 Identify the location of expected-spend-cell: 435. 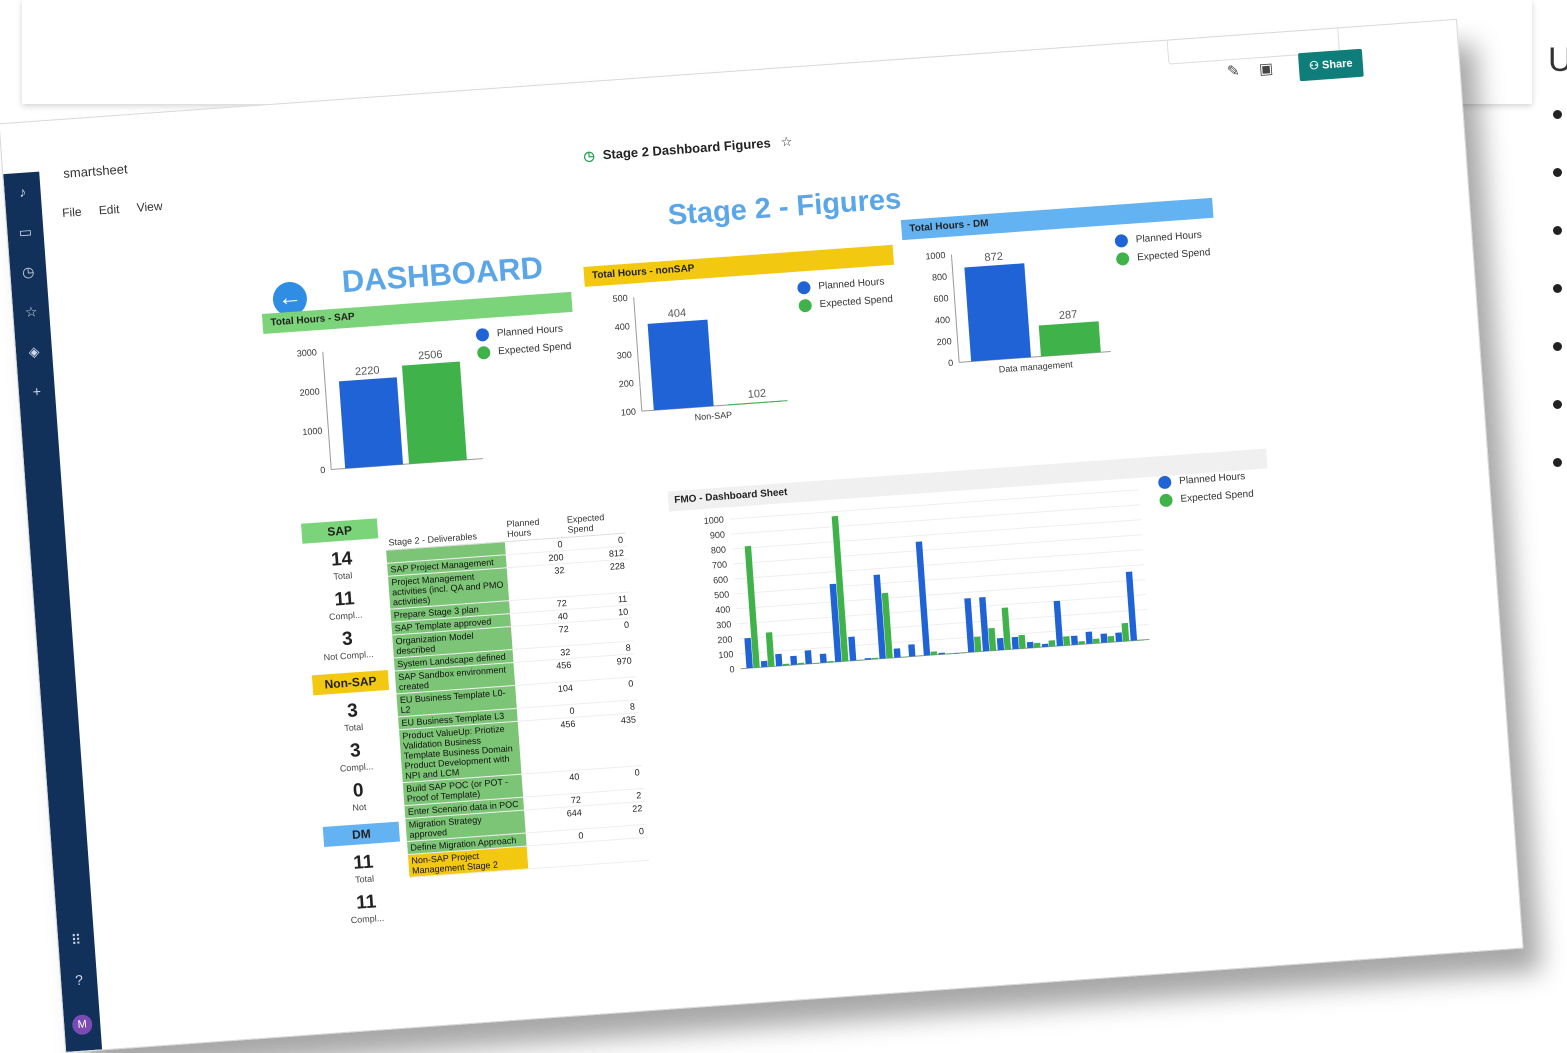
(610, 741).